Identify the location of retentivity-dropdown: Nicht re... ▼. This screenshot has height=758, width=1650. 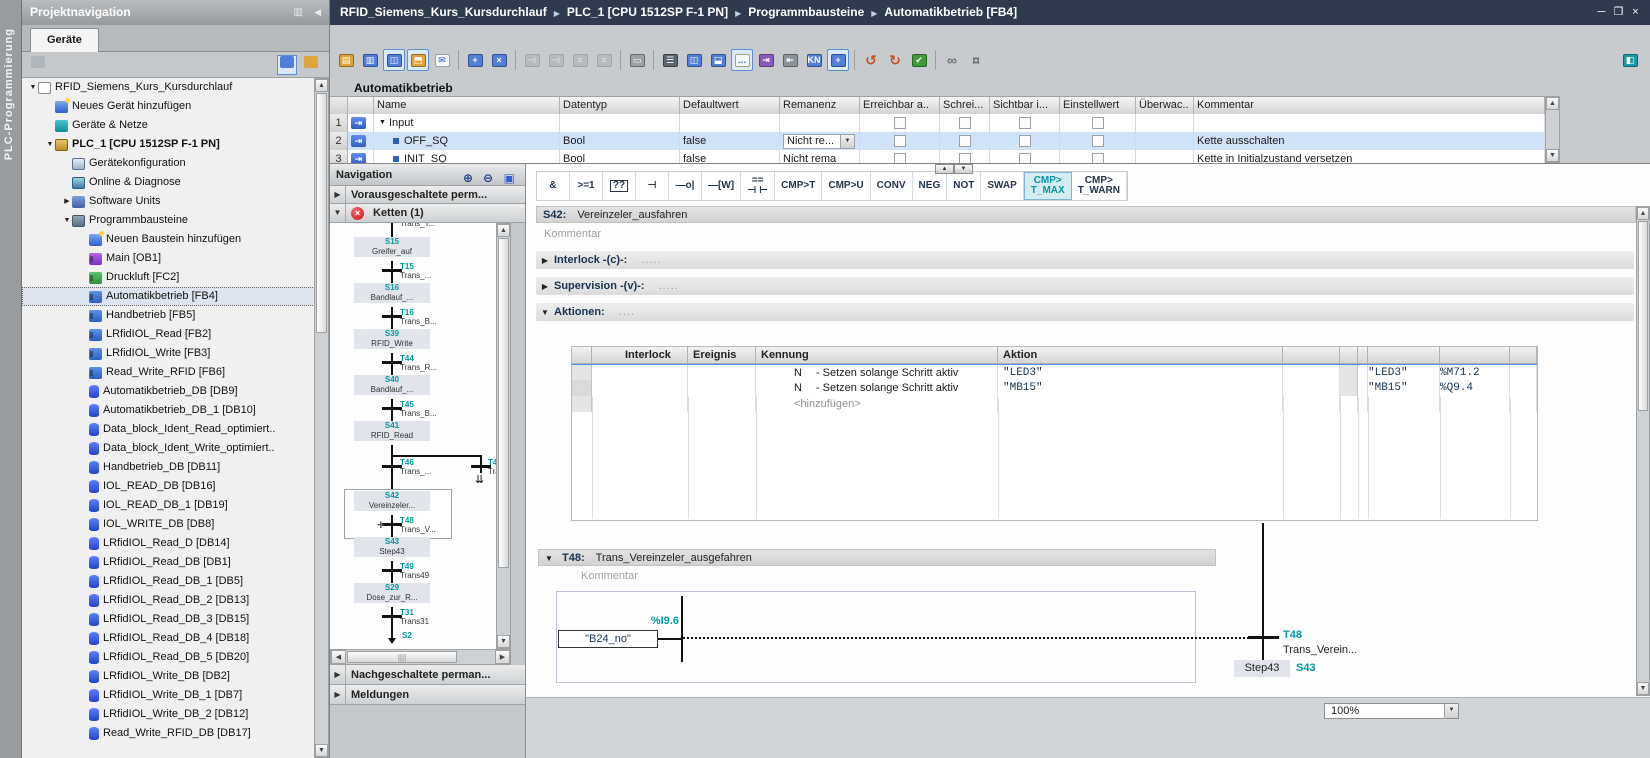
(819, 141).